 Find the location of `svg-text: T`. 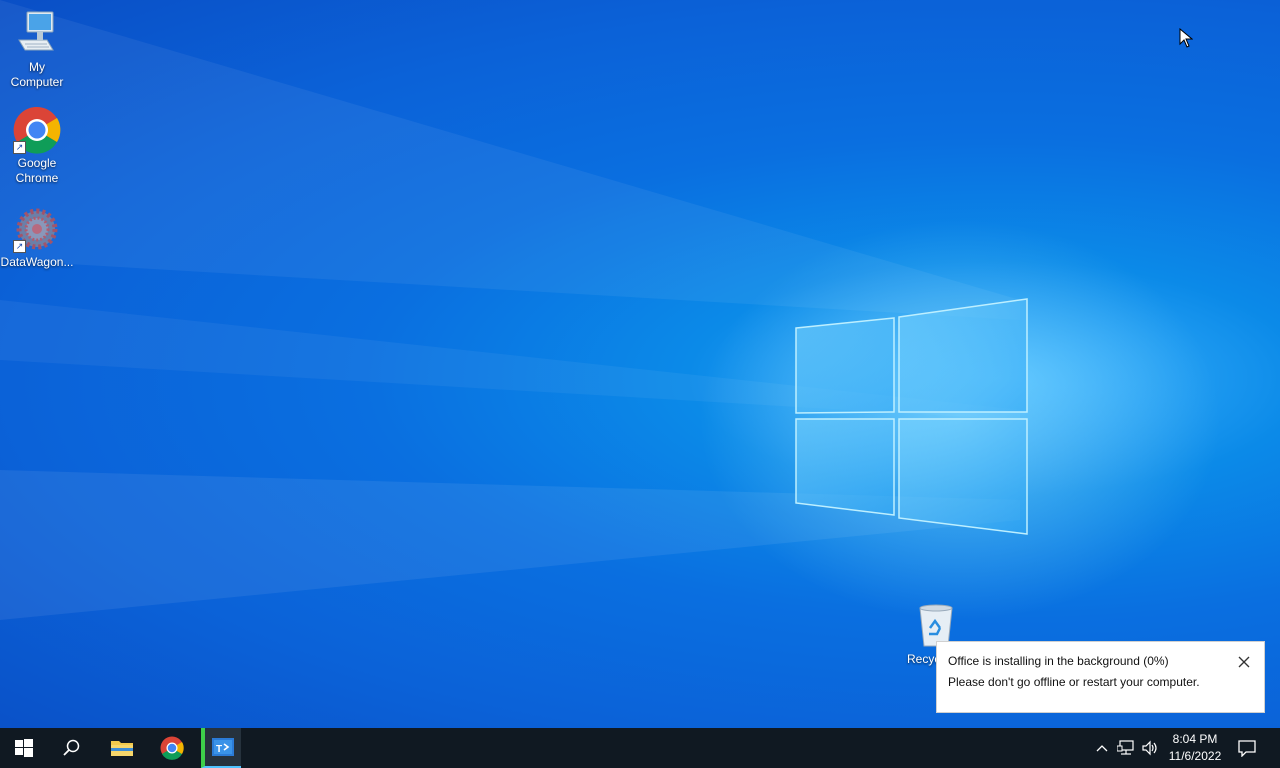

svg-text: T is located at coordinates (219, 749).